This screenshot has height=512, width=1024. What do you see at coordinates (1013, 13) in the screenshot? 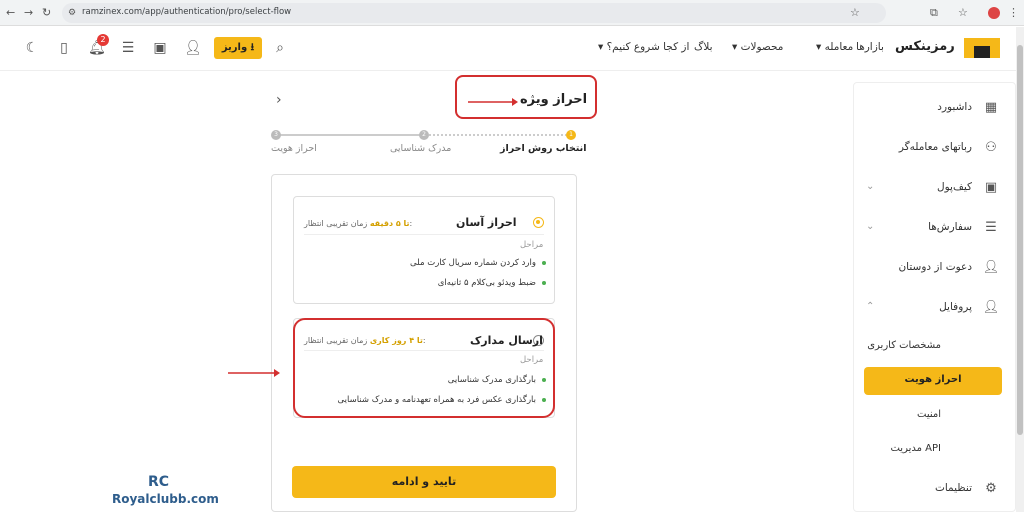
I see `menu-icon: ⋮` at bounding box center [1013, 13].